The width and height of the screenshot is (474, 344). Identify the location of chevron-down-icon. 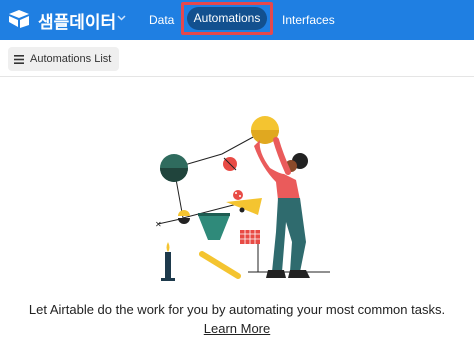
(121, 17).